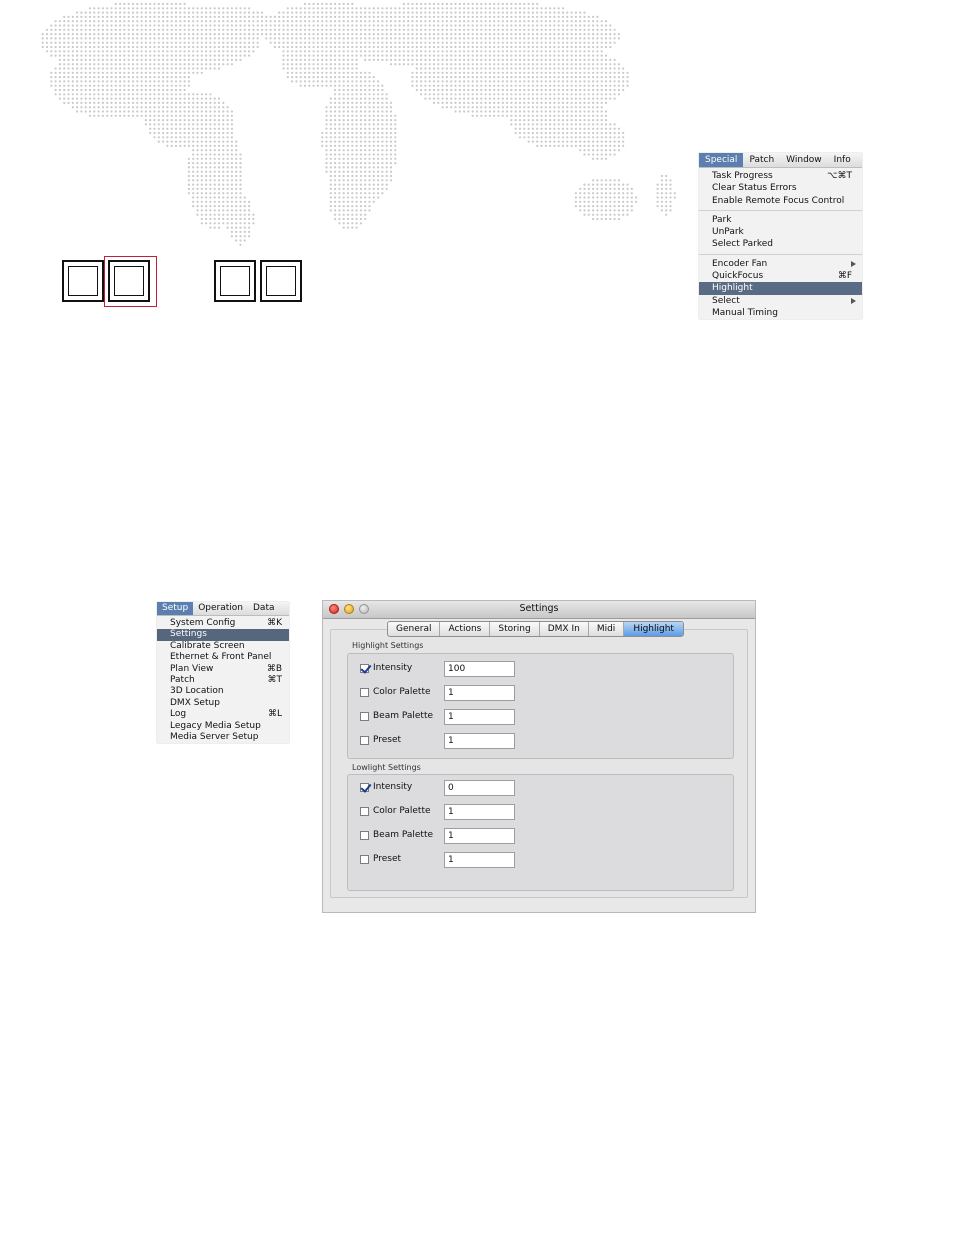 The height and width of the screenshot is (1235, 954). I want to click on window-title: Settings, so click(539, 608).